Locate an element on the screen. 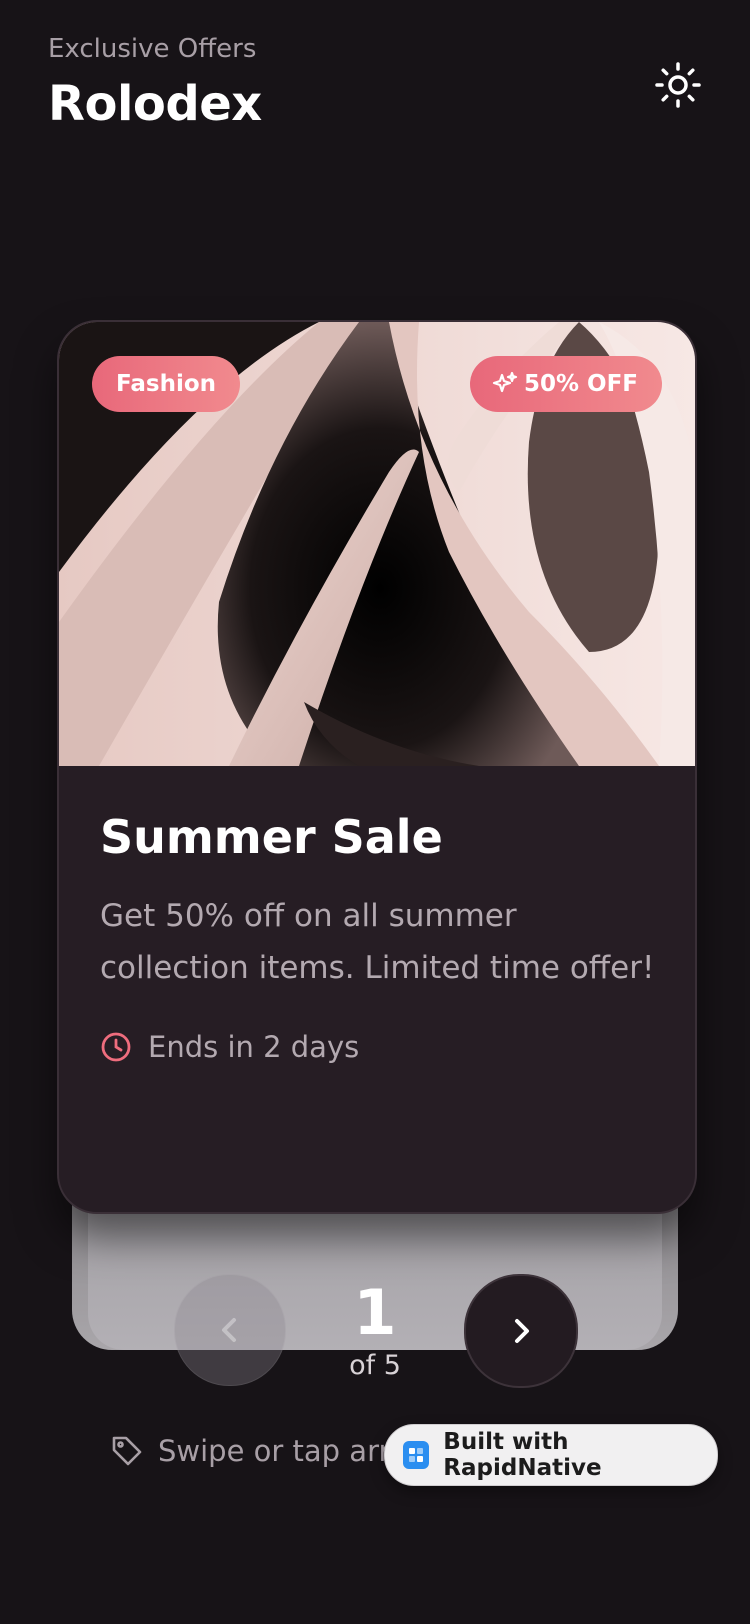 Image resolution: width=750 pixels, height=1624 pixels. built-with-badge: Built with RapidNative is located at coordinates (551, 1455).